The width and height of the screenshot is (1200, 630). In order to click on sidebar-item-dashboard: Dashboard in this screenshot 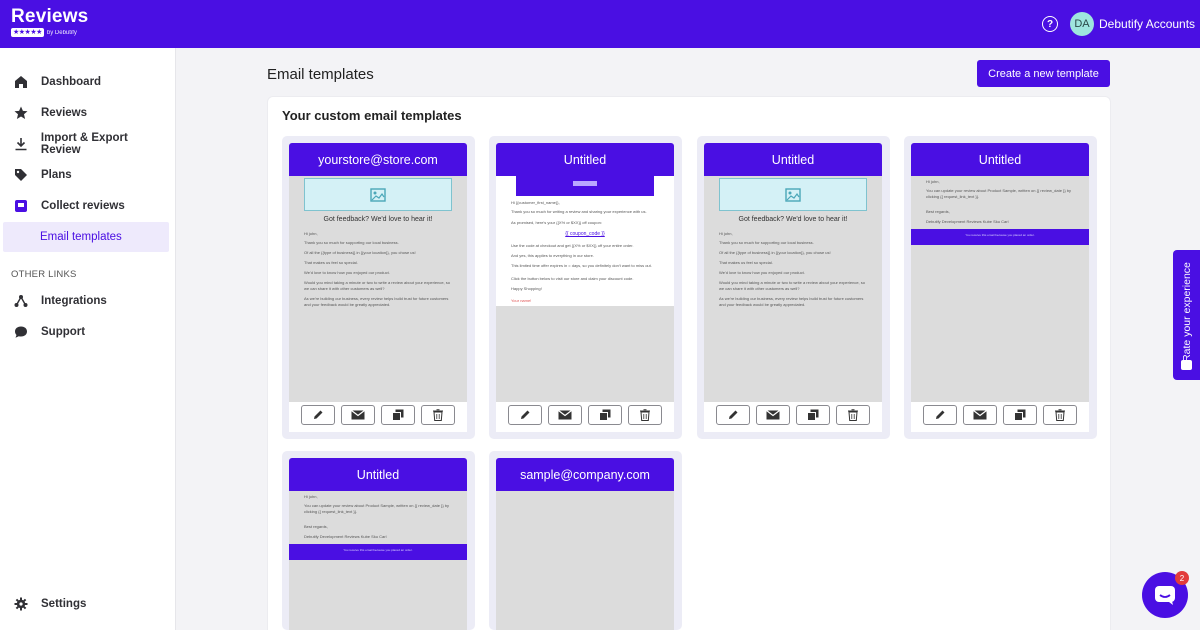, I will do `click(85, 82)`.